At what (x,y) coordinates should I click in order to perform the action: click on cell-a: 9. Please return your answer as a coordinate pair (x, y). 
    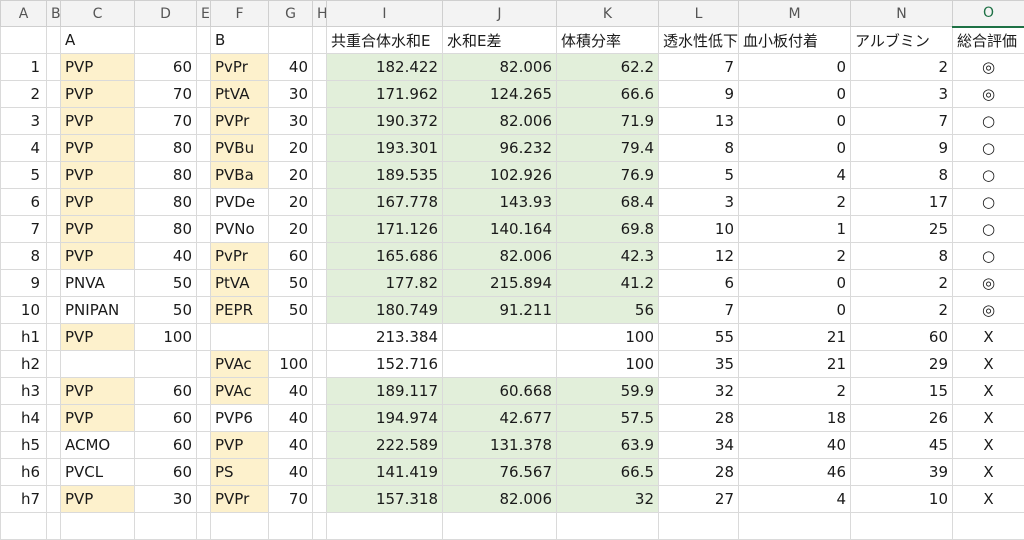
    Looking at the image, I should click on (24, 283).